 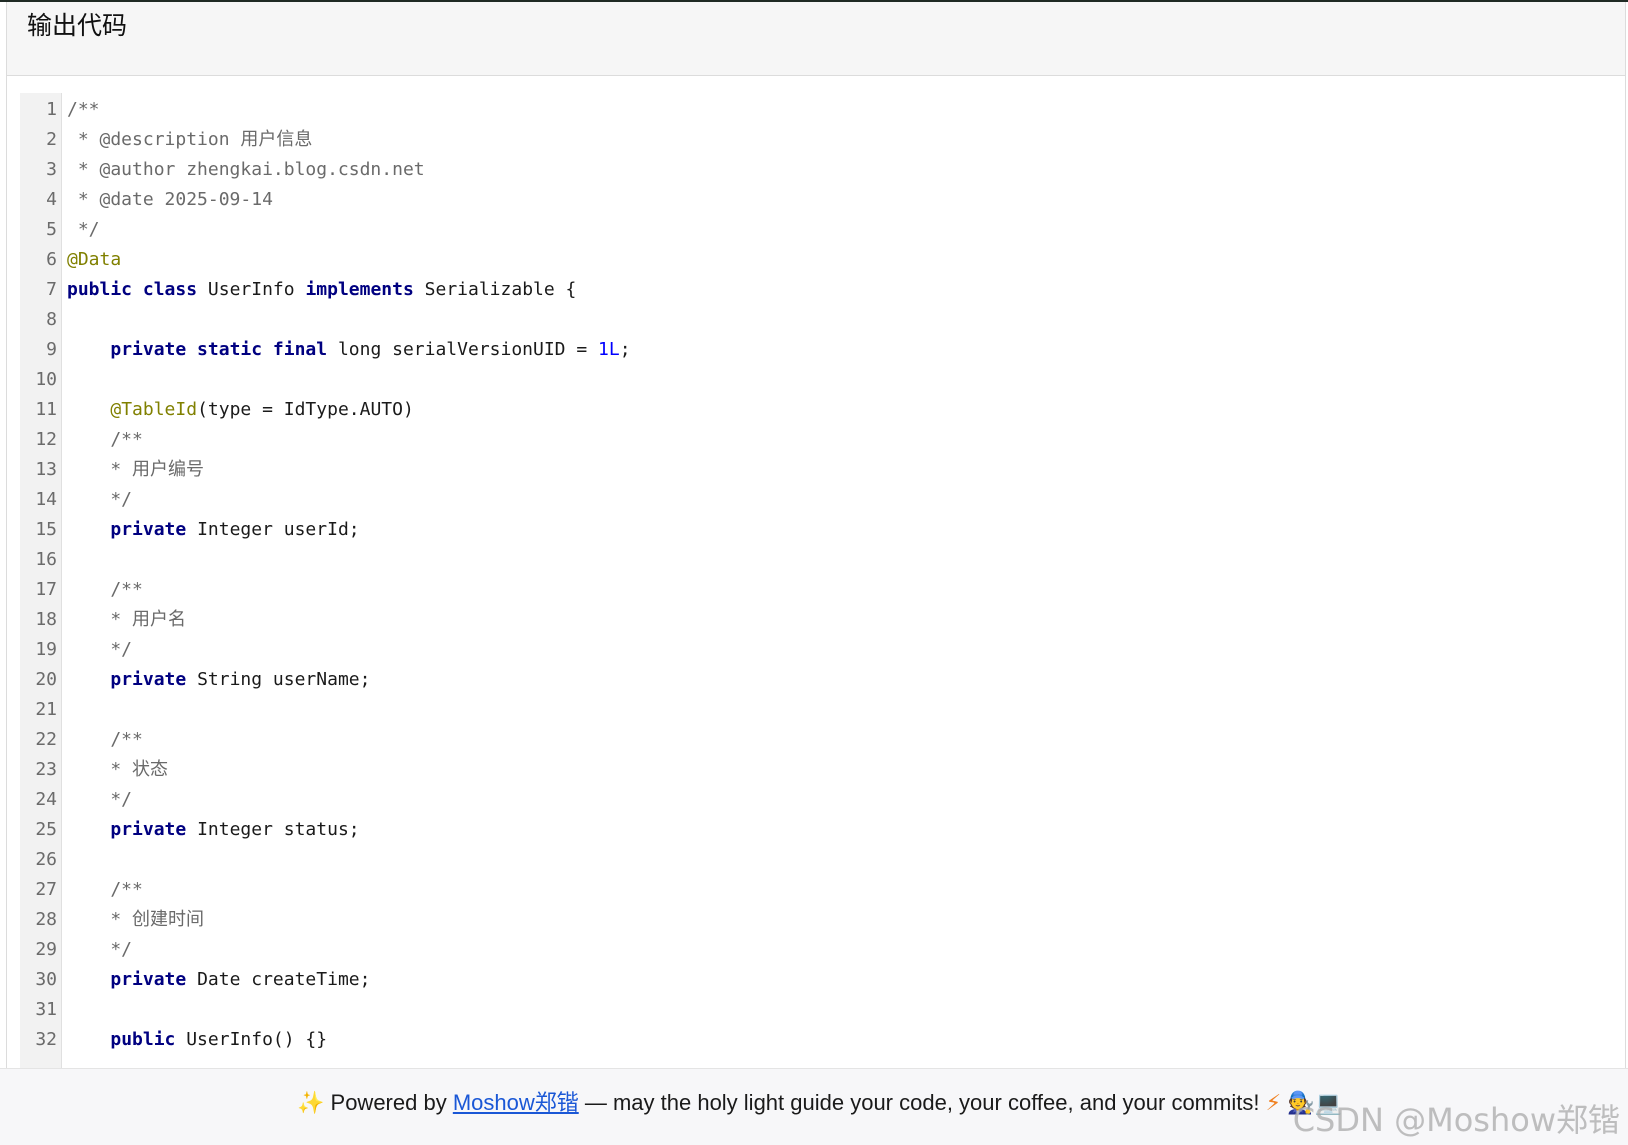 What do you see at coordinates (46, 1009) in the screenshot?
I see `line-number: 31` at bounding box center [46, 1009].